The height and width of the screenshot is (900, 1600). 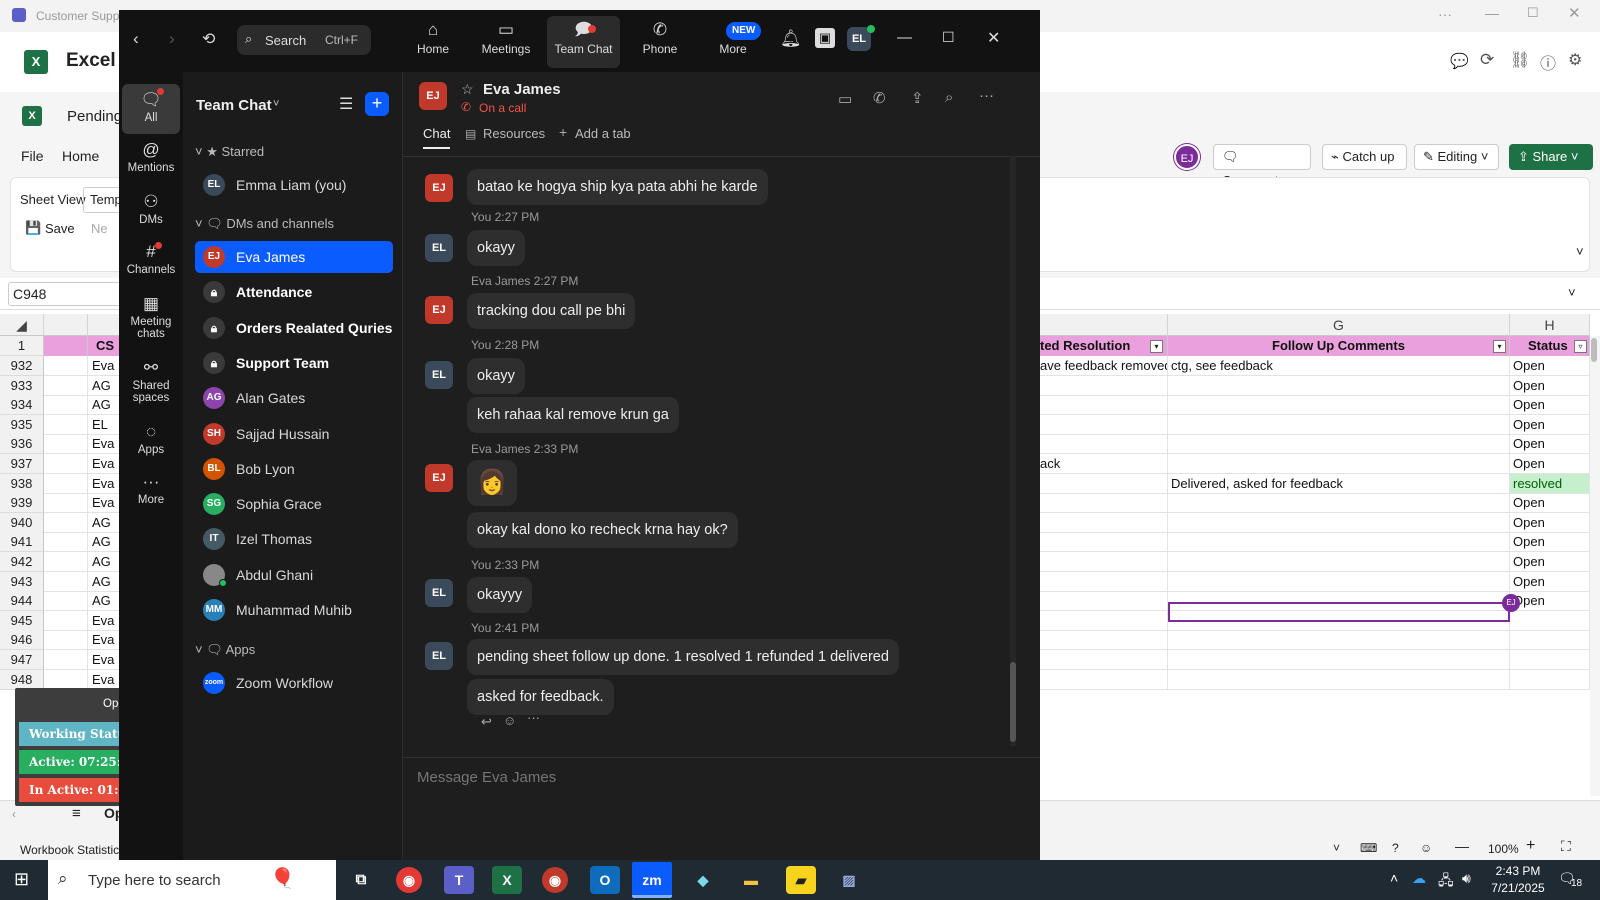 I want to click on sheet-prev-icon: ‹, so click(x=14, y=814).